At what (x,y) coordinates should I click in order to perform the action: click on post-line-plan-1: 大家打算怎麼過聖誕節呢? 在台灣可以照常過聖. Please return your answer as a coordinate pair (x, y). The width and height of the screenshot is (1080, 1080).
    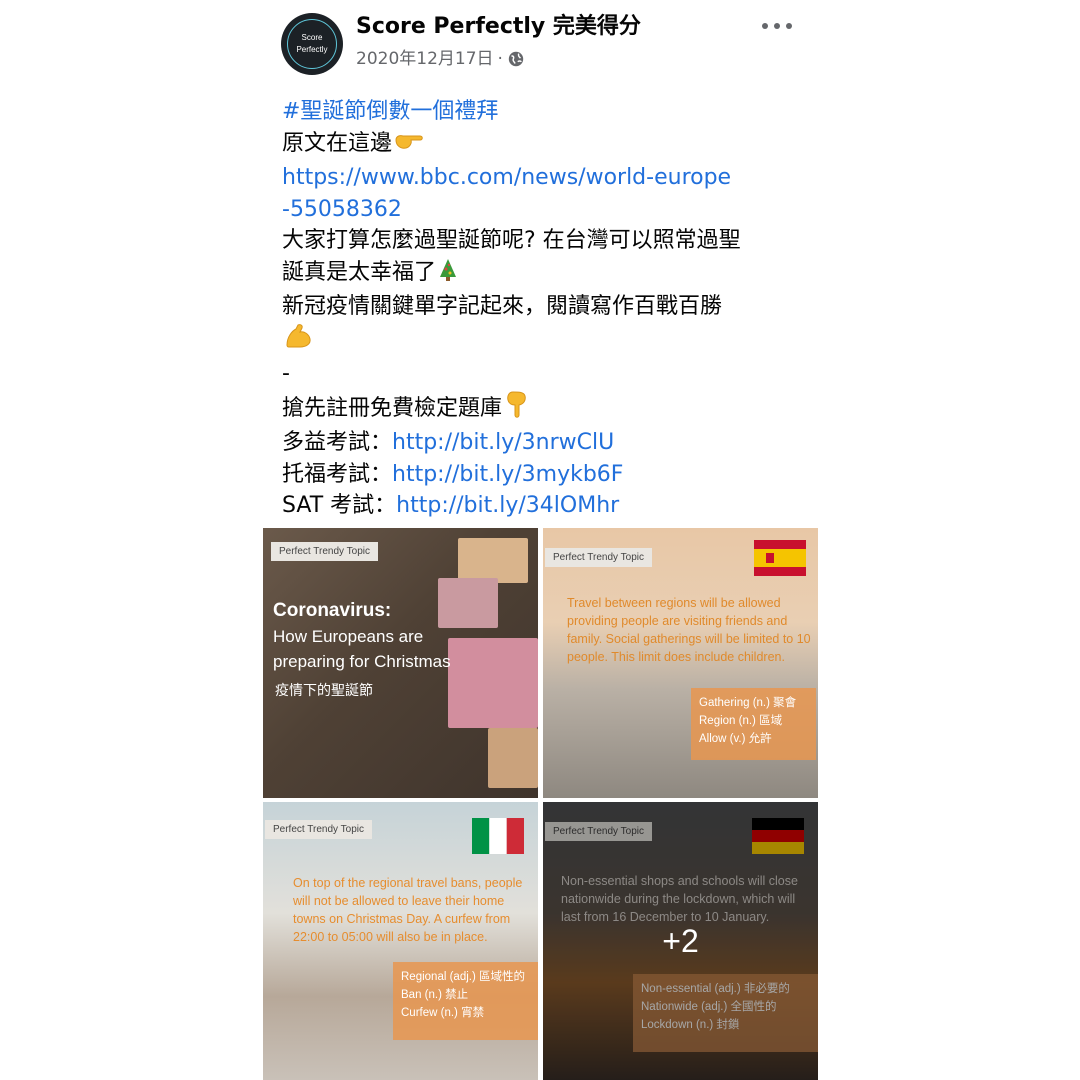
    Looking at the image, I should click on (511, 240).